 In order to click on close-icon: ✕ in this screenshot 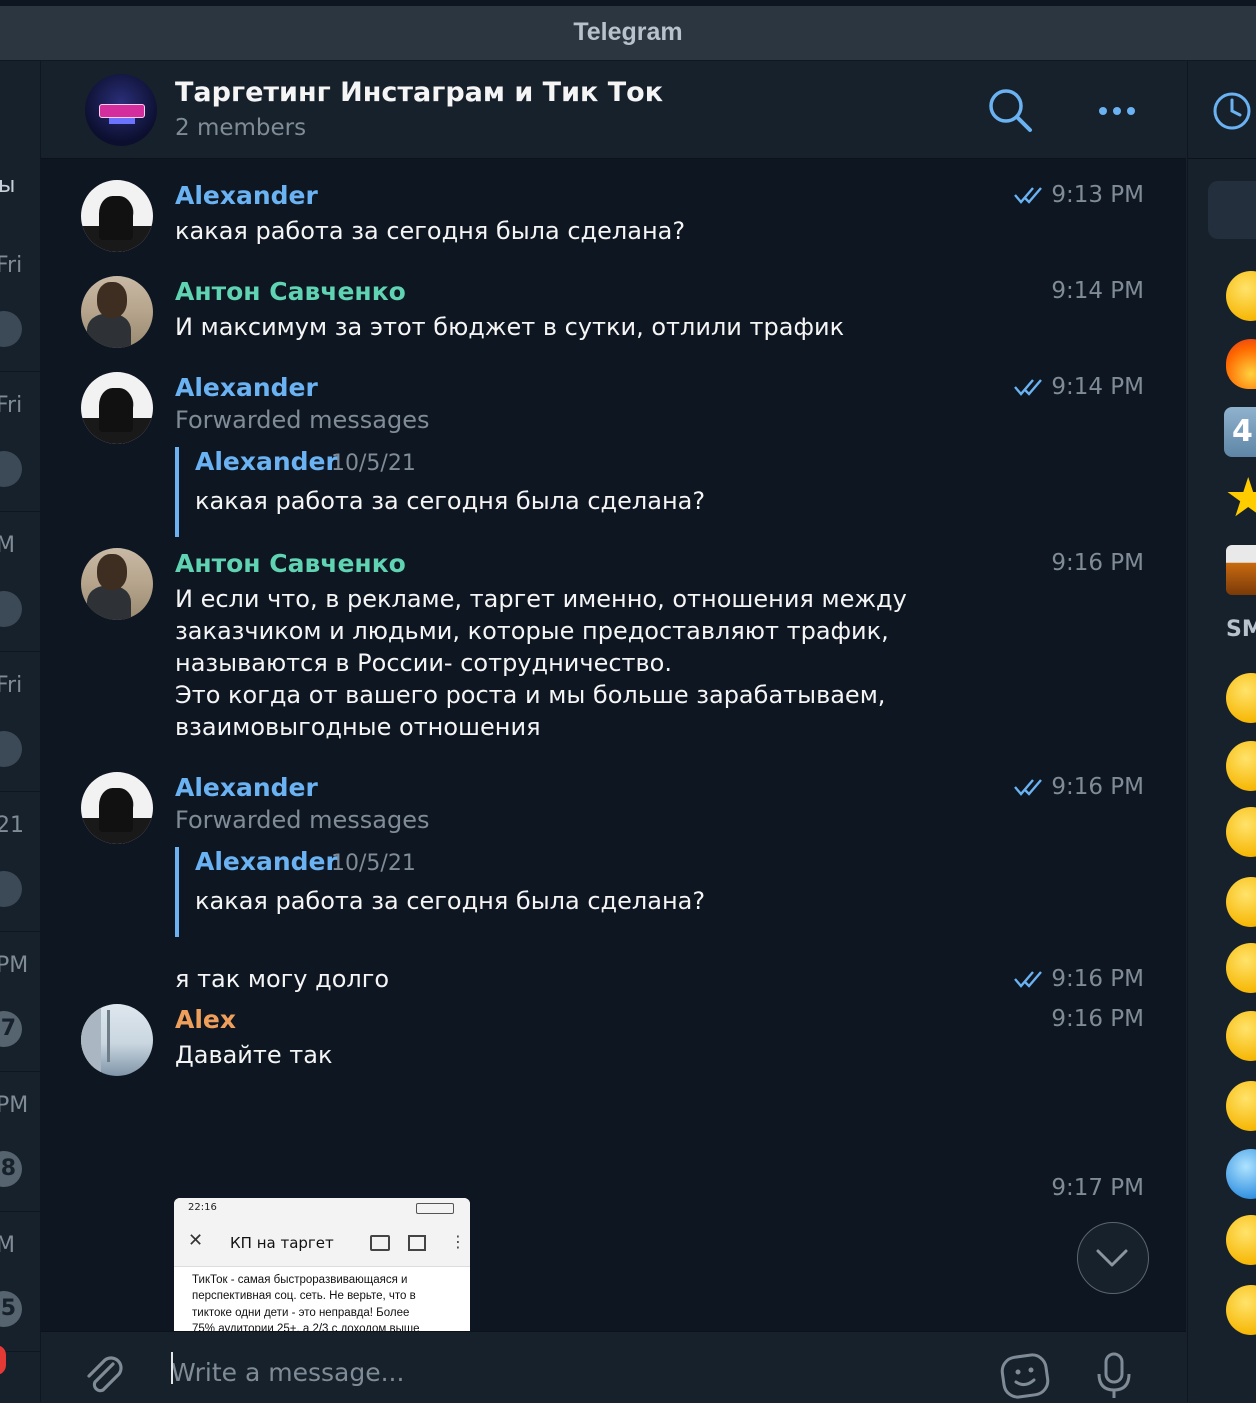, I will do `click(196, 1240)`.